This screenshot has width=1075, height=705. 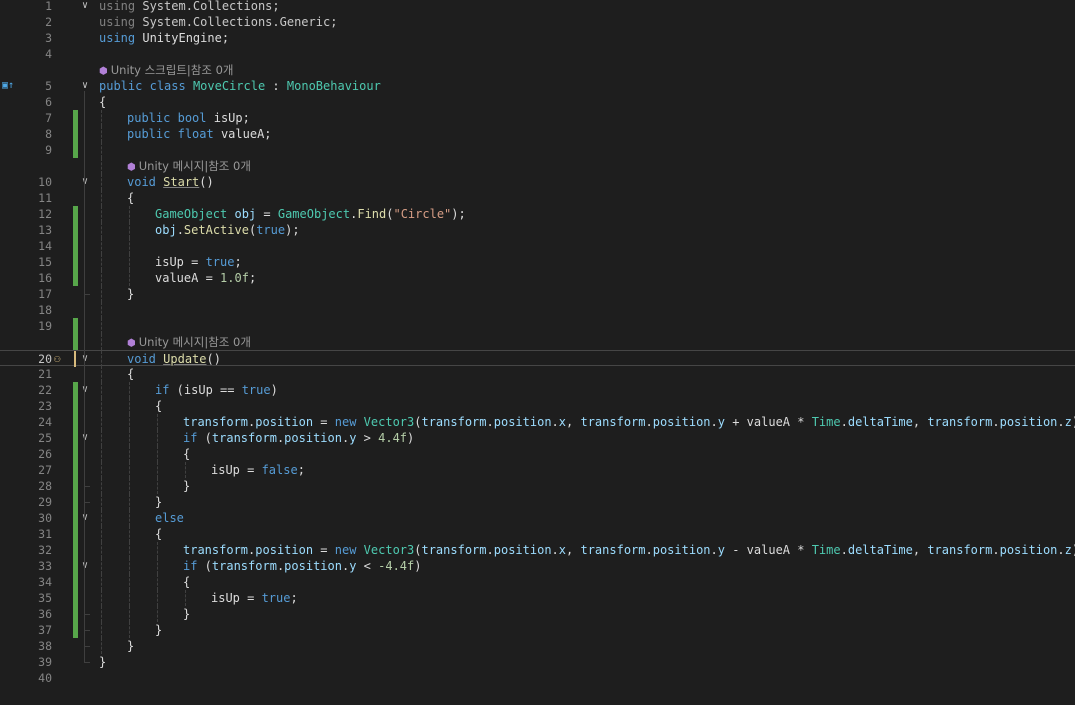 I want to click on code-line: 29}, so click(x=537, y=502).